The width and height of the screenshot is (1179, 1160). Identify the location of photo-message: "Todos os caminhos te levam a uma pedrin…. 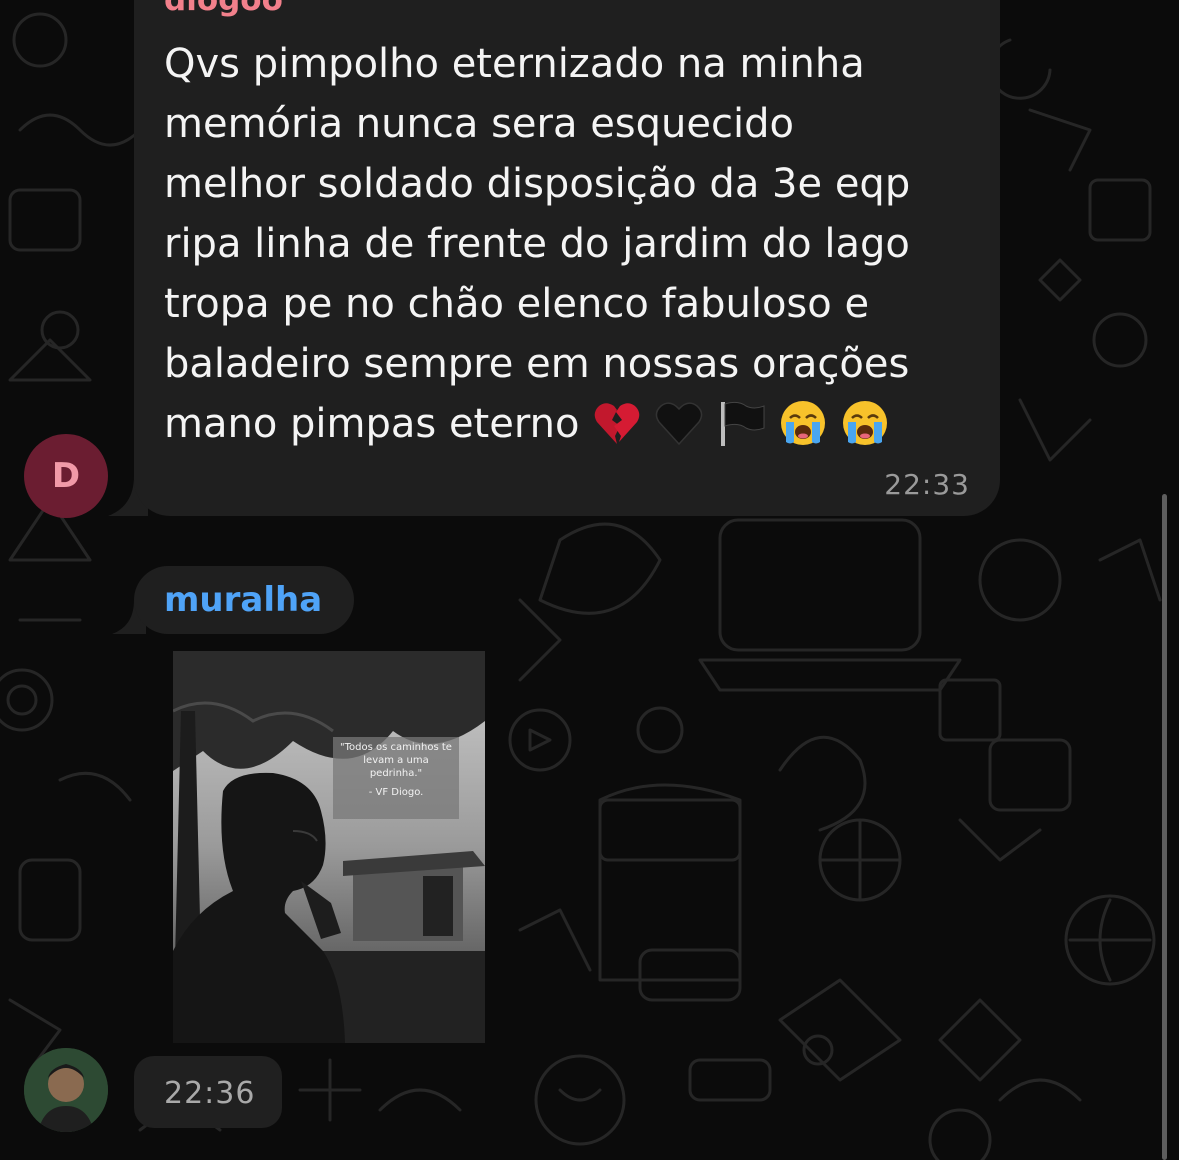
(329, 847).